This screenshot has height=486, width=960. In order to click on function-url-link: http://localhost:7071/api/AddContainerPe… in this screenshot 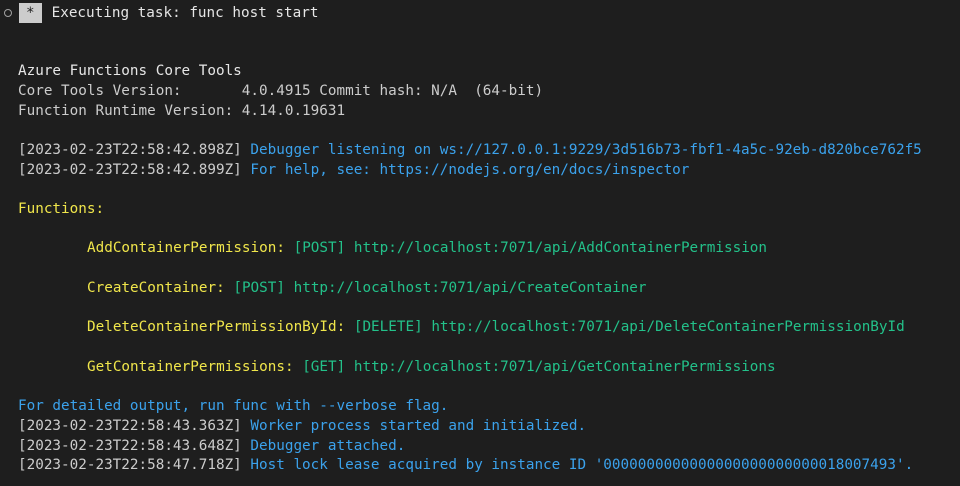, I will do `click(560, 248)`.